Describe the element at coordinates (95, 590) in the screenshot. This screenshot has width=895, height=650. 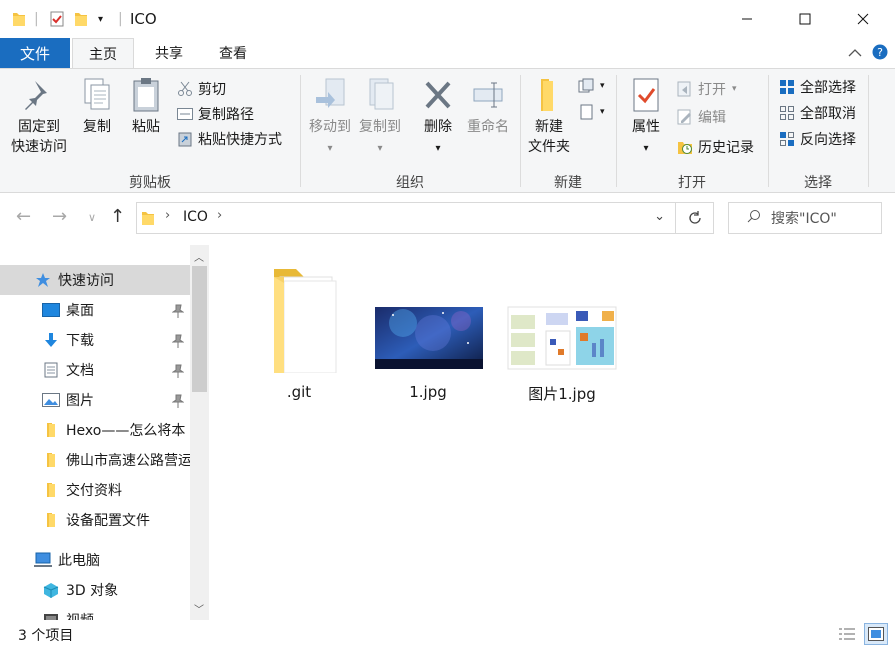
I see `nav-3d-objects: 3D 对象` at that location.